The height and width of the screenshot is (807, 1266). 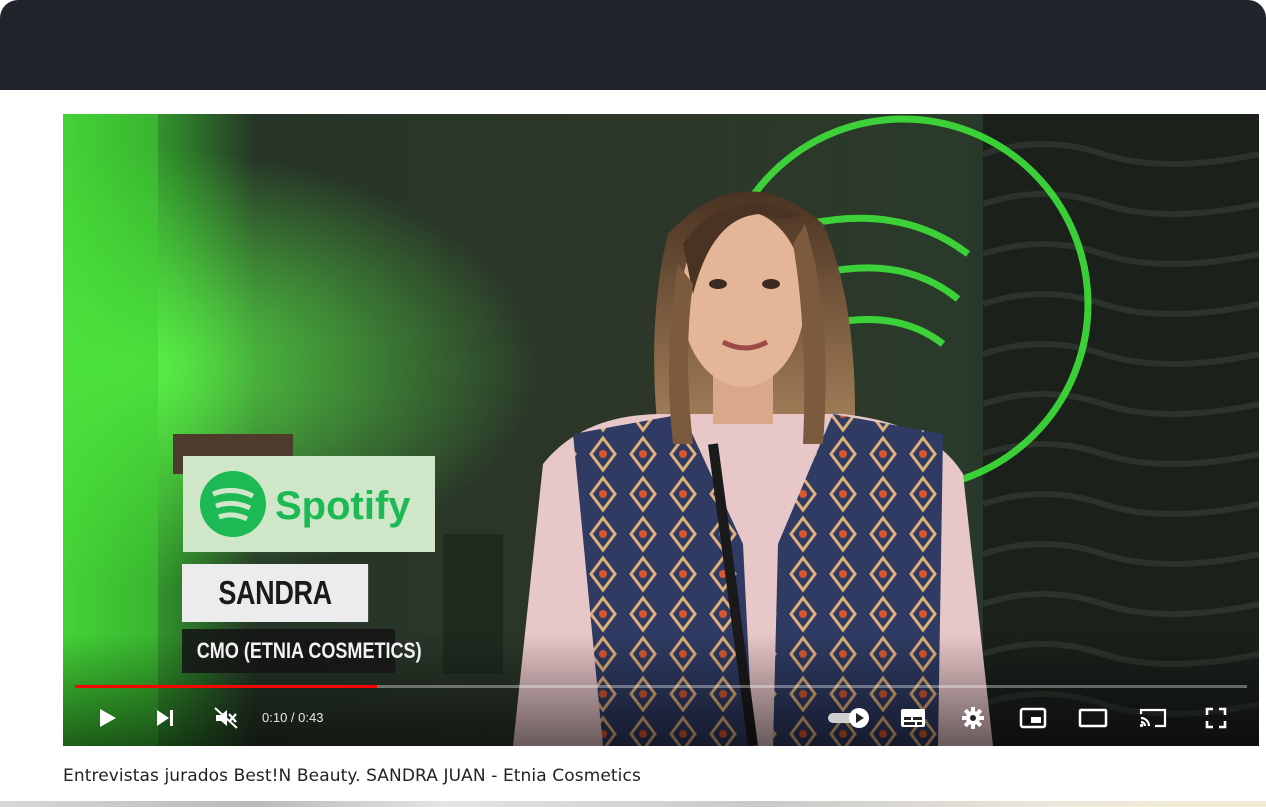 I want to click on subtitles-icon, so click(x=913, y=718).